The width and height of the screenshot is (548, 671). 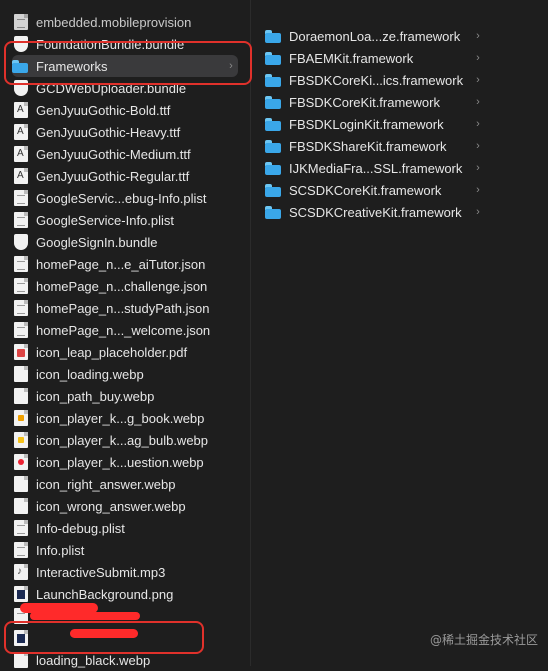 I want to click on file-row: loading_black.webp, so click(x=129, y=660).